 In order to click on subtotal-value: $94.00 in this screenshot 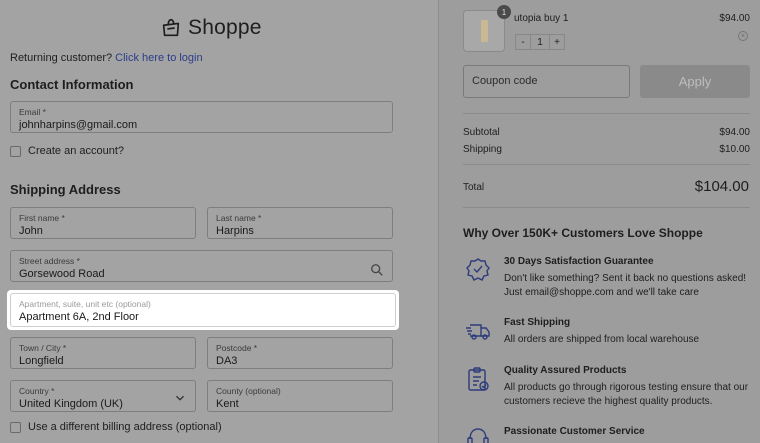, I will do `click(734, 132)`.